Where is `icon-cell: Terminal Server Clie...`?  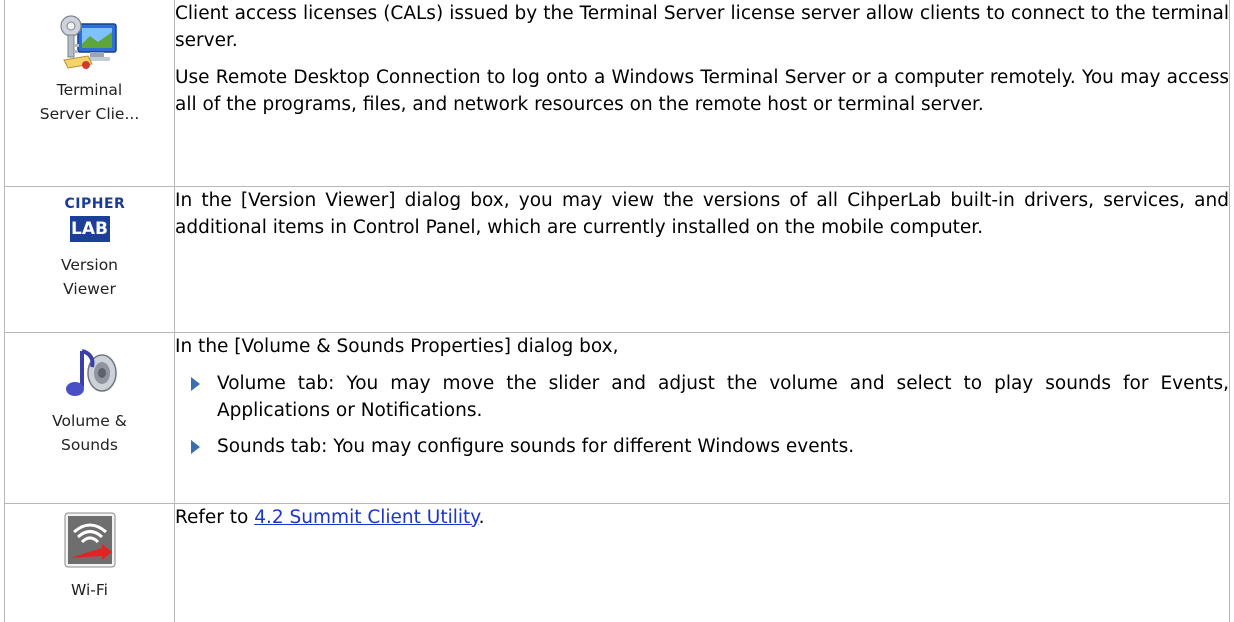 icon-cell: Terminal Server Clie... is located at coordinates (89, 93).